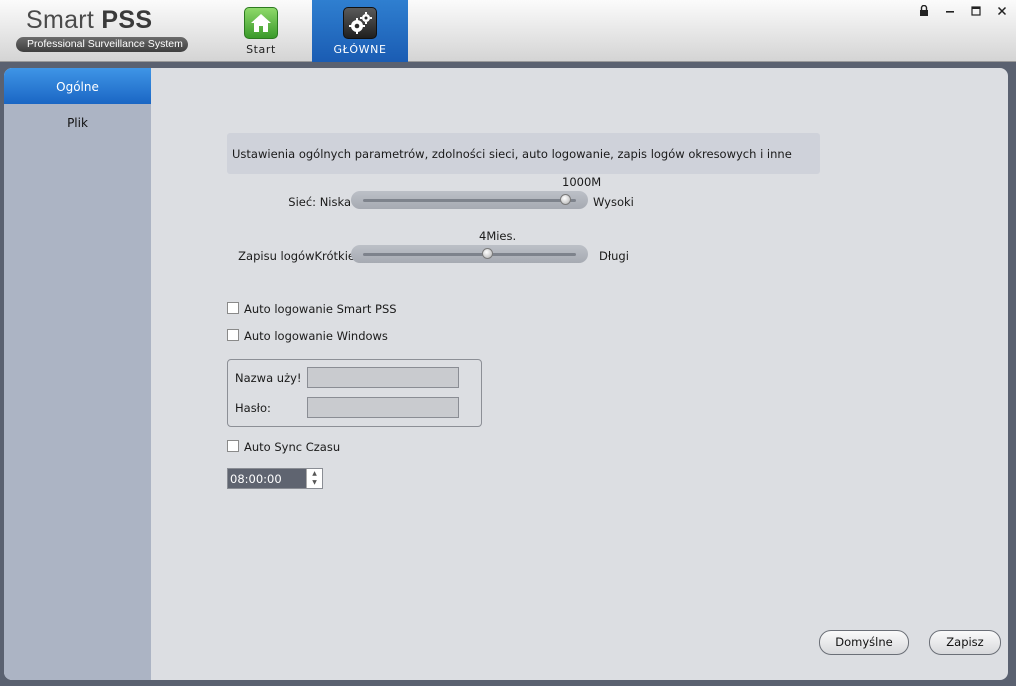  I want to click on auto-login-pss-label: Auto logowanie Smart PSS, so click(320, 309).